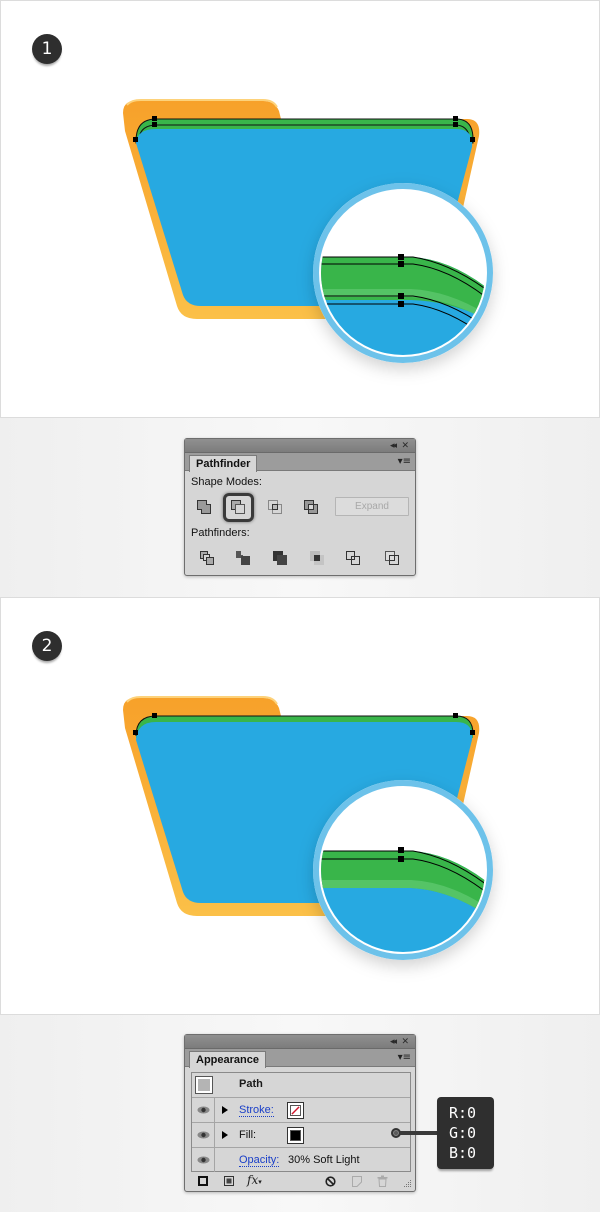 The width and height of the screenshot is (600, 1212). I want to click on rgb-blue-value: B:0, so click(463, 1153).